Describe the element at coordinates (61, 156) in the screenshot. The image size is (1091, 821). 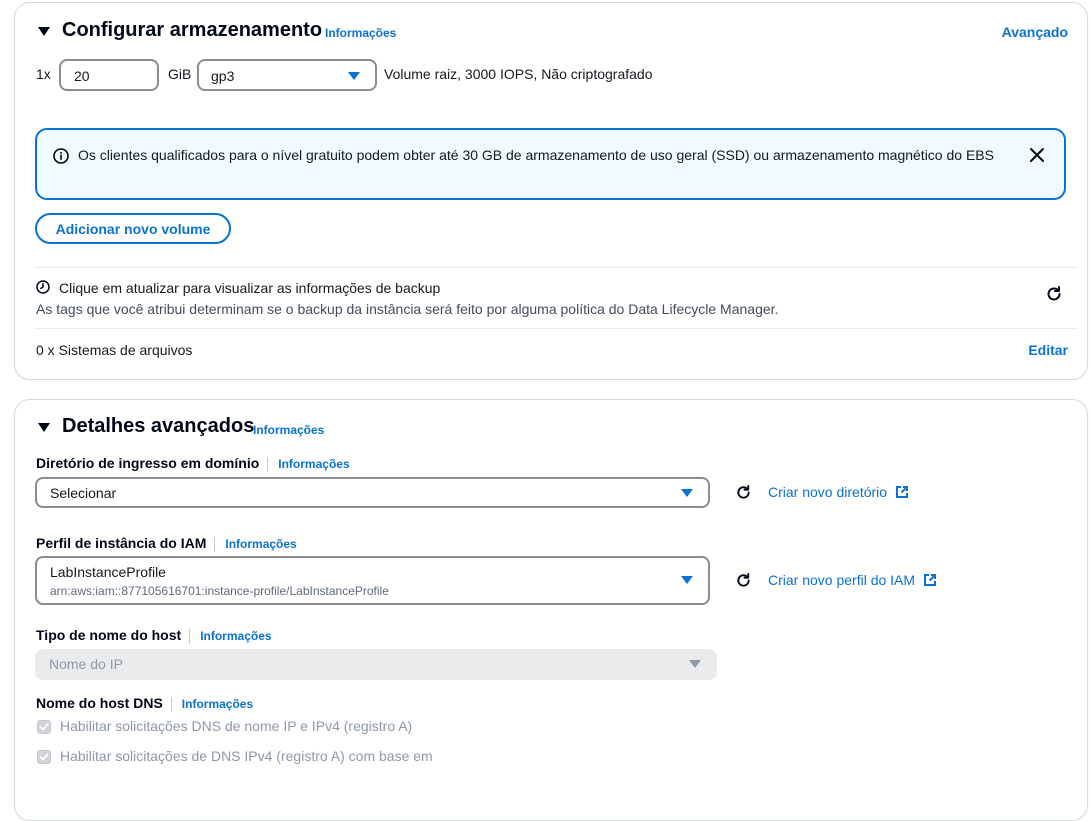
I see `info-icon` at that location.